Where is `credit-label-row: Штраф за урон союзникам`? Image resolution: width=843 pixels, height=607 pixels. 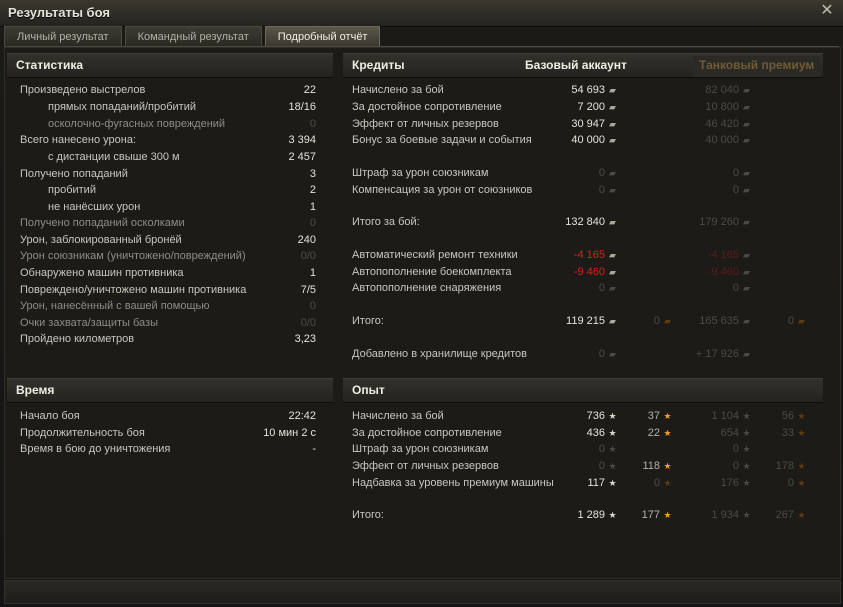
credit-label-row: Штраф за урон союзникам is located at coordinates (477, 173).